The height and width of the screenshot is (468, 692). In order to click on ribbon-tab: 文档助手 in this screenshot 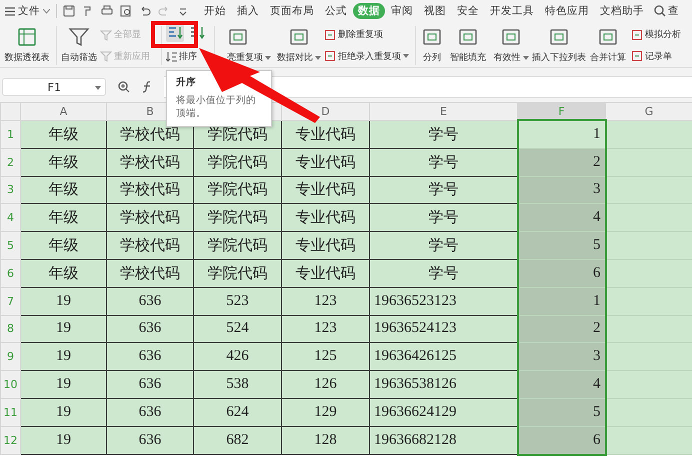, I will do `click(622, 11)`.